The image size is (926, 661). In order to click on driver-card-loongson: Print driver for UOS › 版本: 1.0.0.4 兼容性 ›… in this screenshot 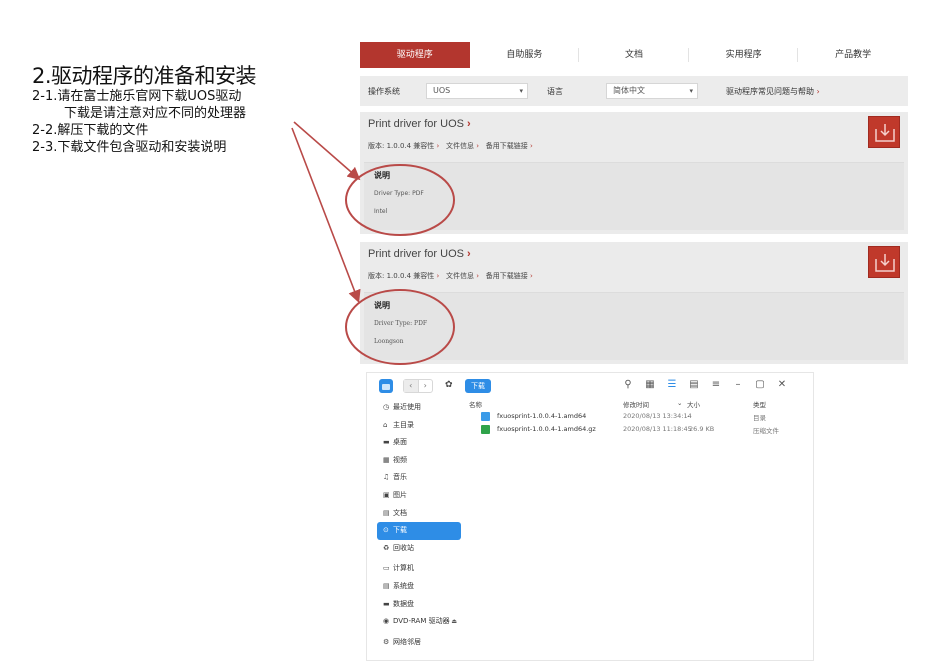, I will do `click(634, 303)`.